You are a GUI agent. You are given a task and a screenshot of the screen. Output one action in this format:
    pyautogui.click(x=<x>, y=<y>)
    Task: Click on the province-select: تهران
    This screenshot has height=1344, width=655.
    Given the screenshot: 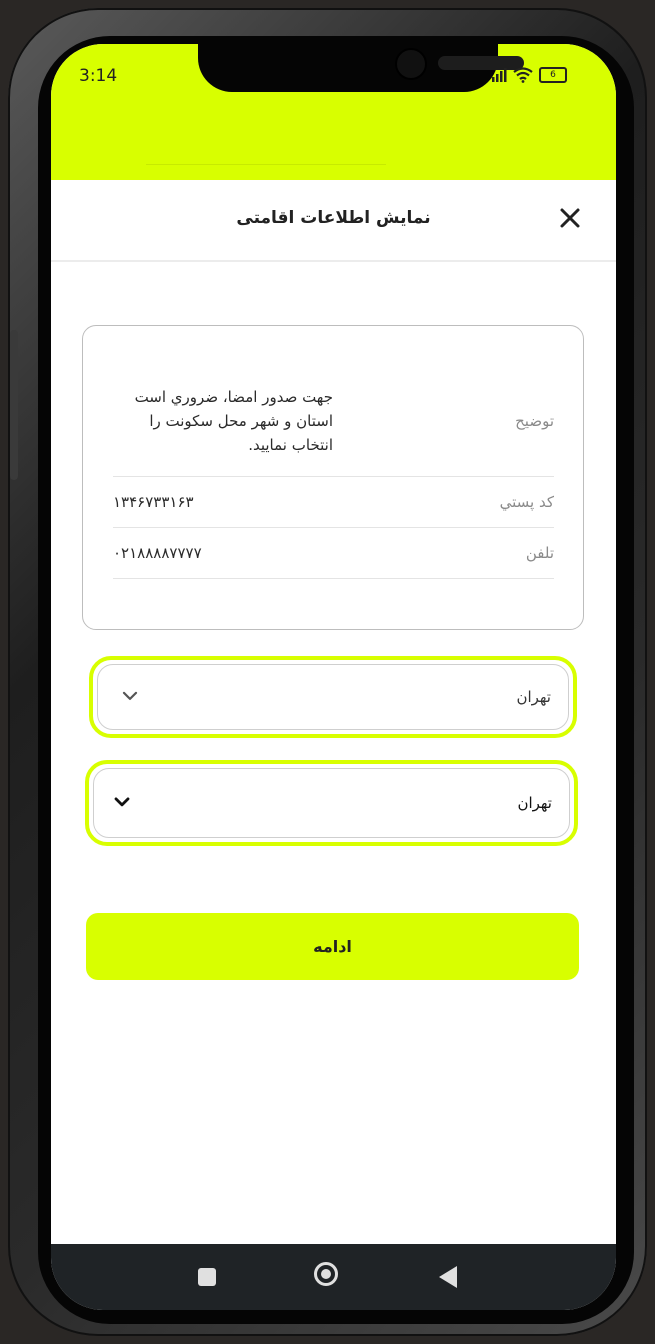 What is the action you would take?
    pyautogui.click(x=333, y=697)
    